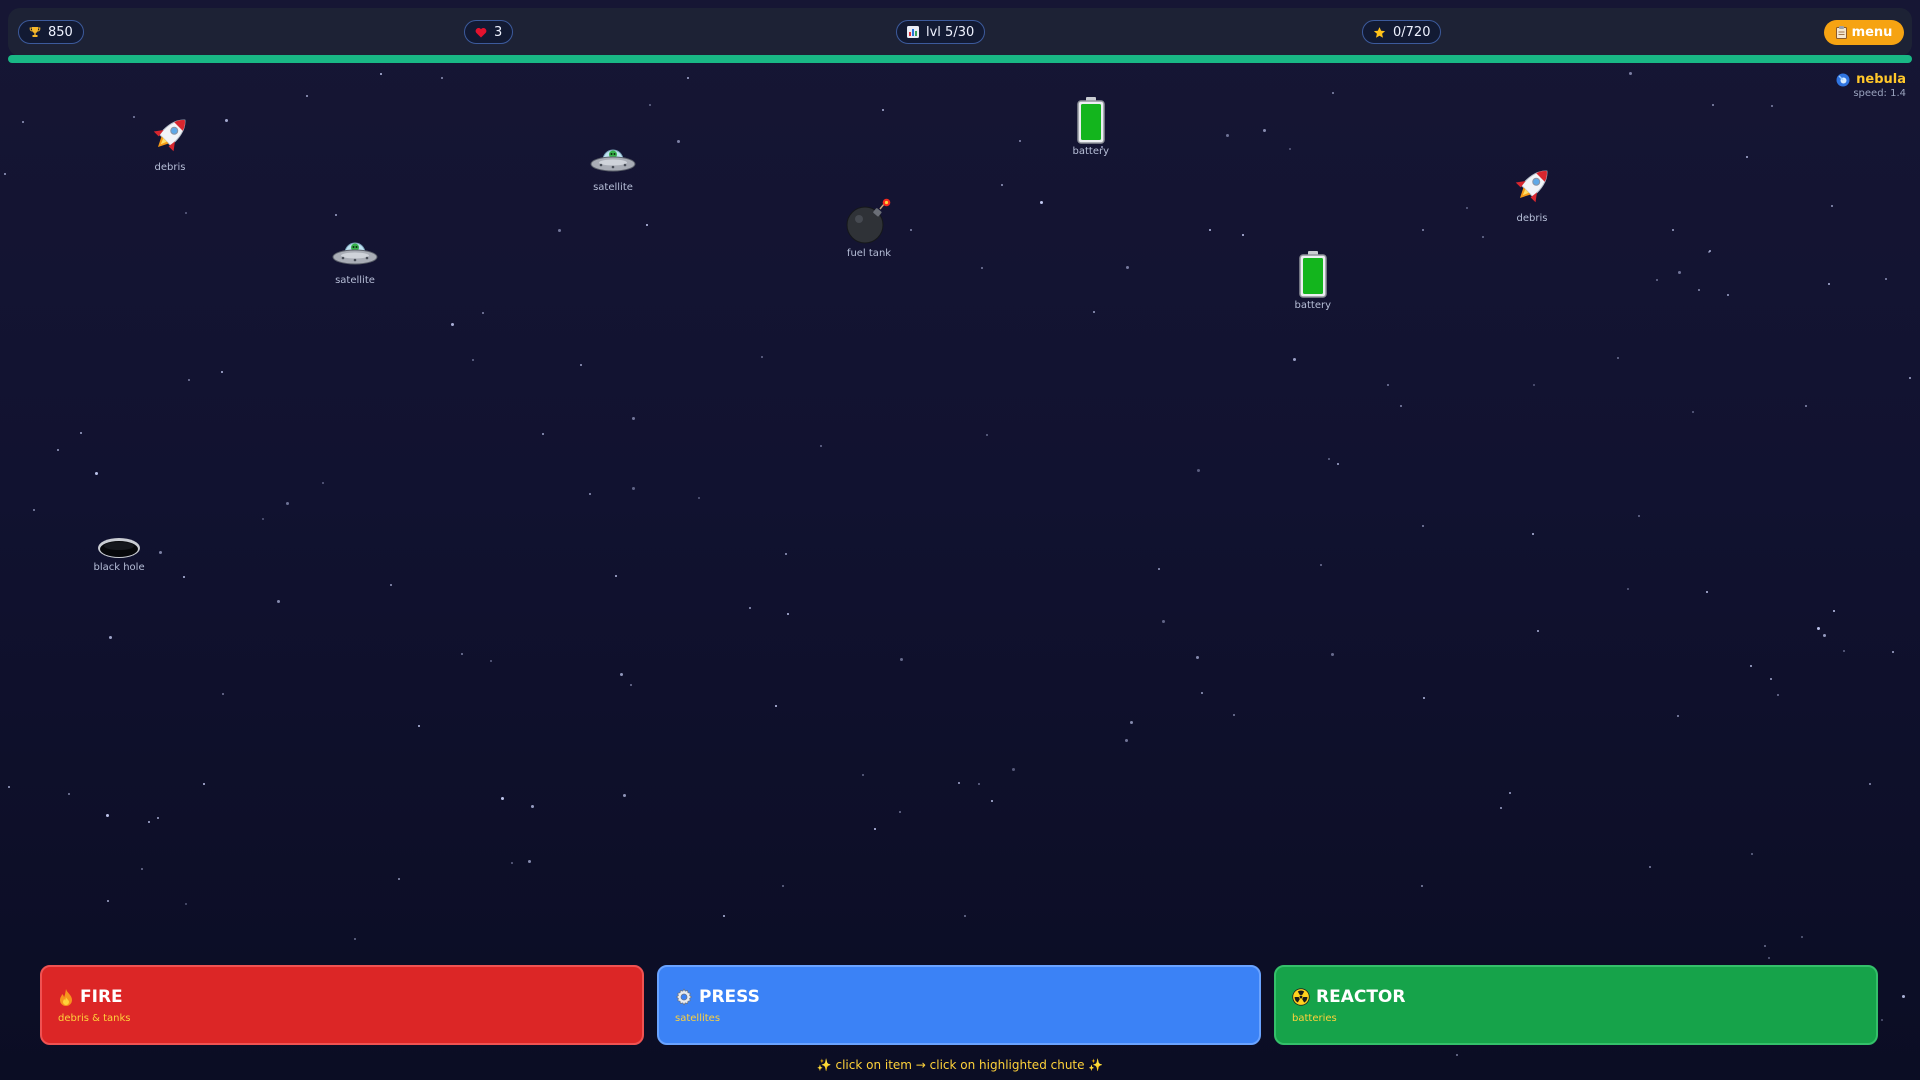 The image size is (1920, 1080). I want to click on level-progress-fill, so click(960, 59).